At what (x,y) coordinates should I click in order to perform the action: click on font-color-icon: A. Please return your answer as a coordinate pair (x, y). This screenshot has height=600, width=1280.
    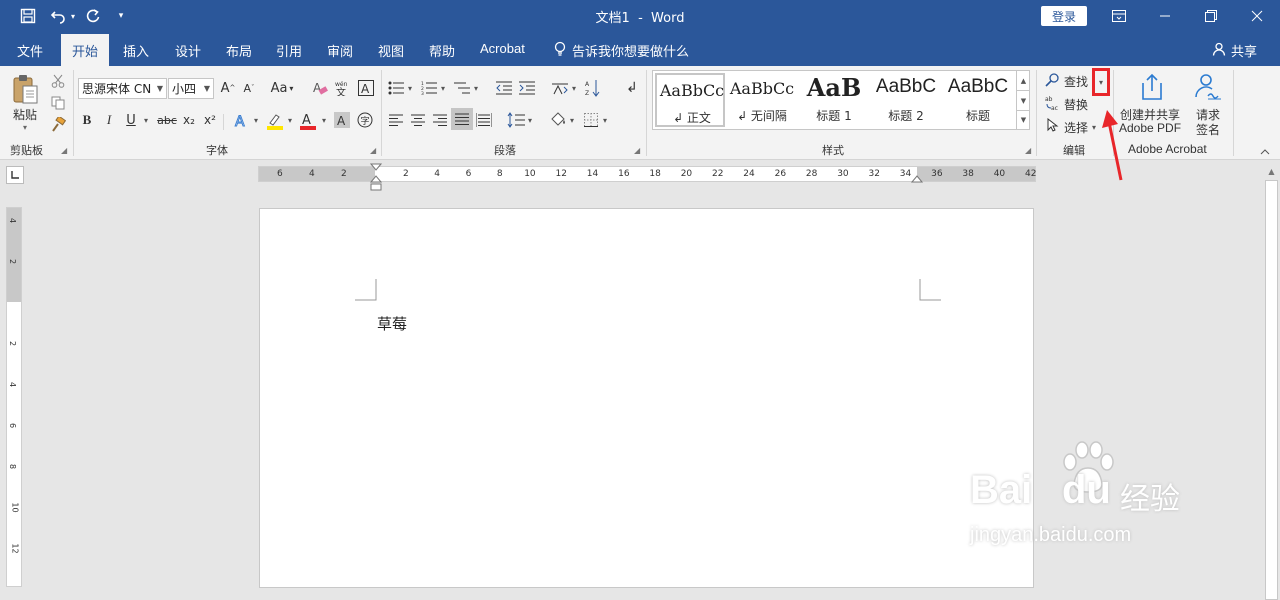
    Looking at the image, I should click on (308, 121).